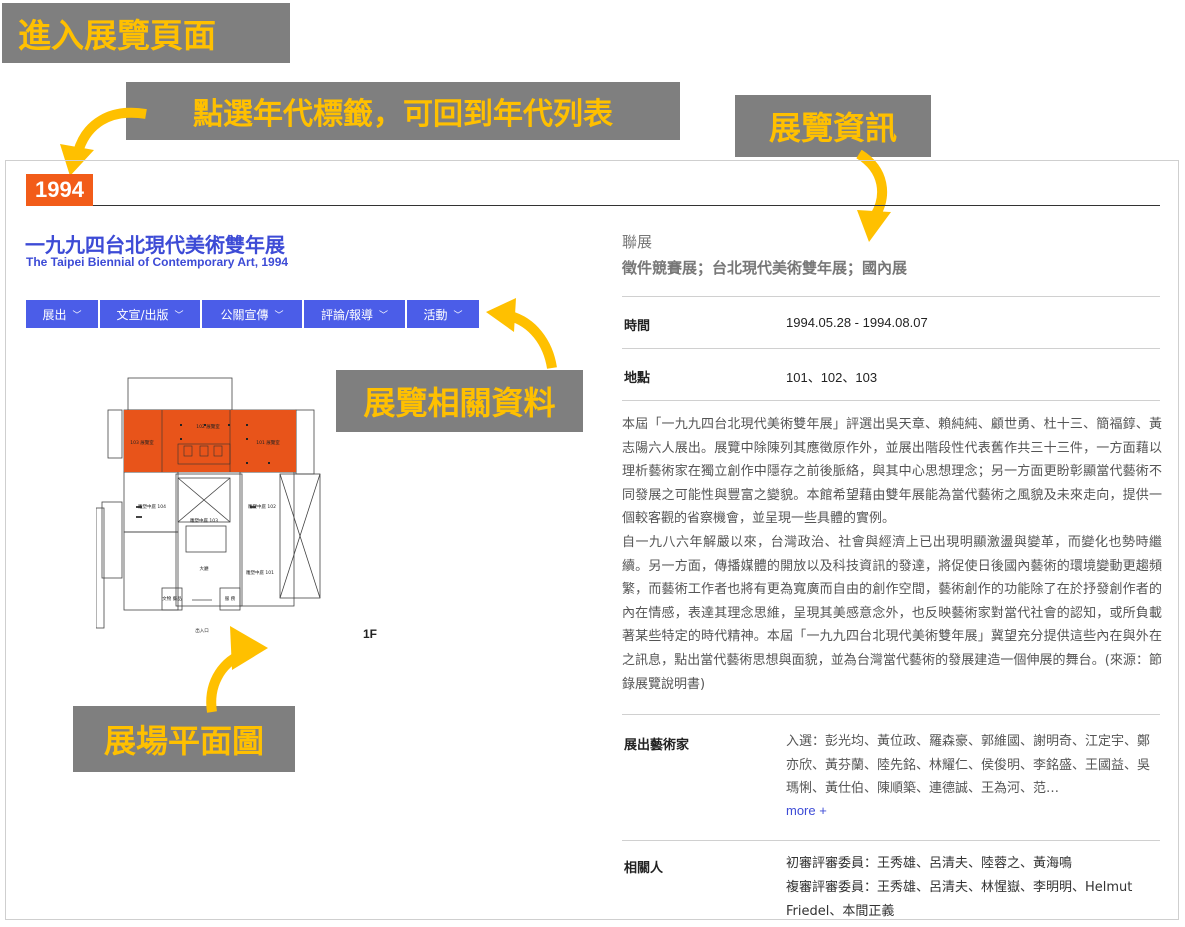 This screenshot has width=1185, height=927. What do you see at coordinates (806, 810) in the screenshot?
I see `more-artists-link: more +` at bounding box center [806, 810].